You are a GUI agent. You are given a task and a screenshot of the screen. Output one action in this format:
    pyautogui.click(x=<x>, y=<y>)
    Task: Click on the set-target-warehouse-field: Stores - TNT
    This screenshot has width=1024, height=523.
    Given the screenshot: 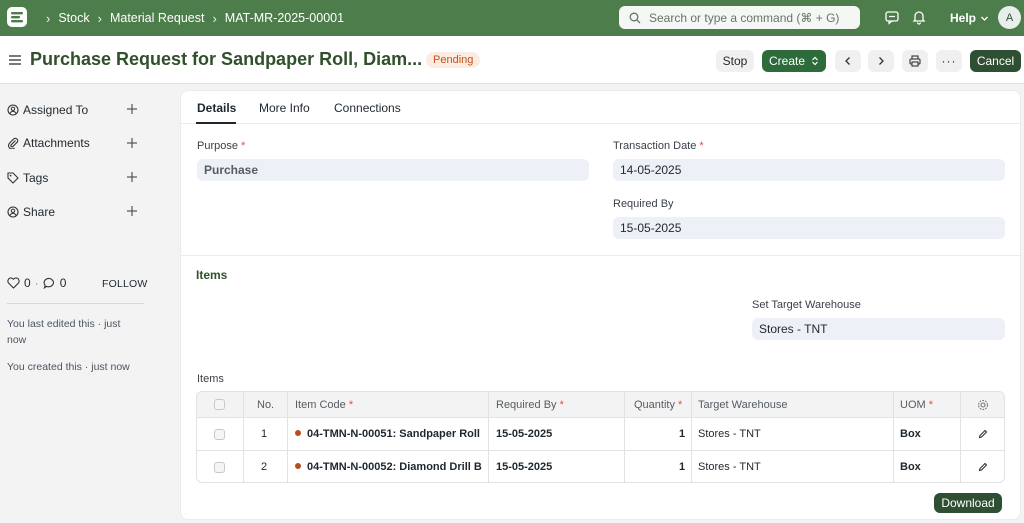 What is the action you would take?
    pyautogui.click(x=878, y=329)
    